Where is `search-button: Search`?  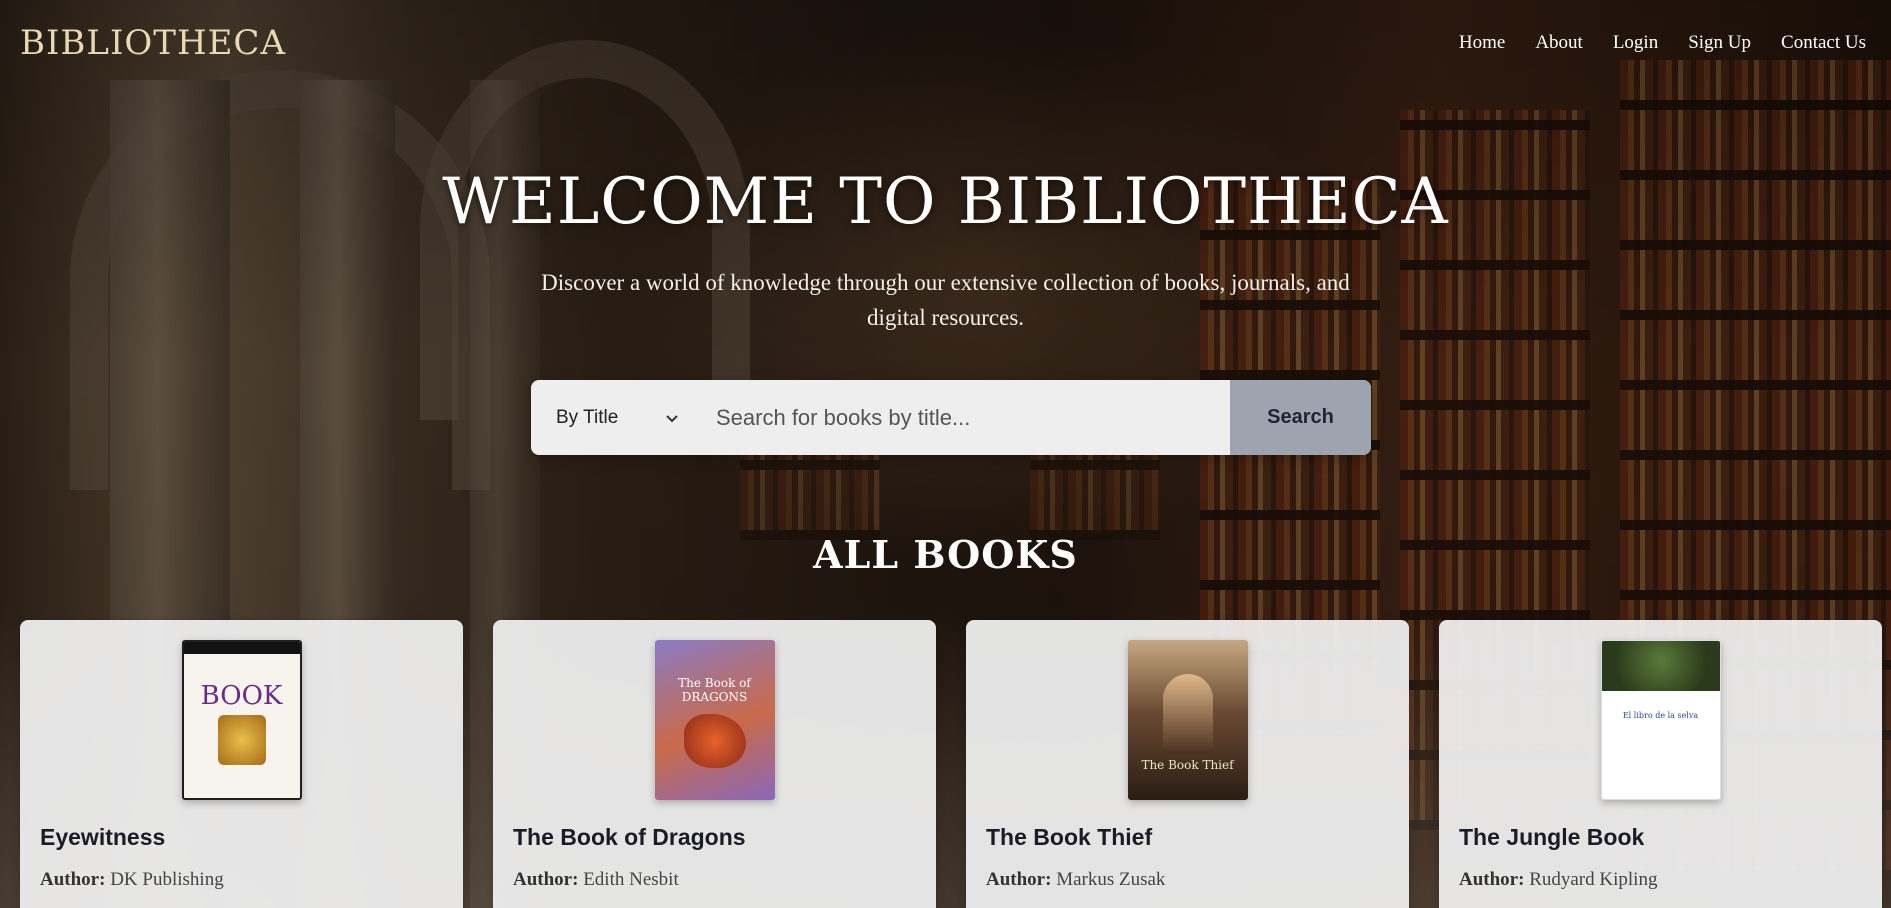 search-button: Search is located at coordinates (1300, 417).